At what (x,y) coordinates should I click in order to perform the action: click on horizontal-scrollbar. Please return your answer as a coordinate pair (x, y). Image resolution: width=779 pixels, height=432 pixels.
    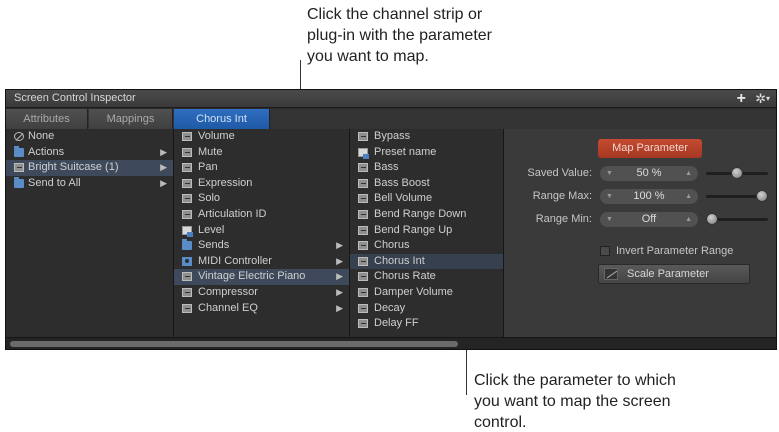
    Looking at the image, I should click on (391, 343).